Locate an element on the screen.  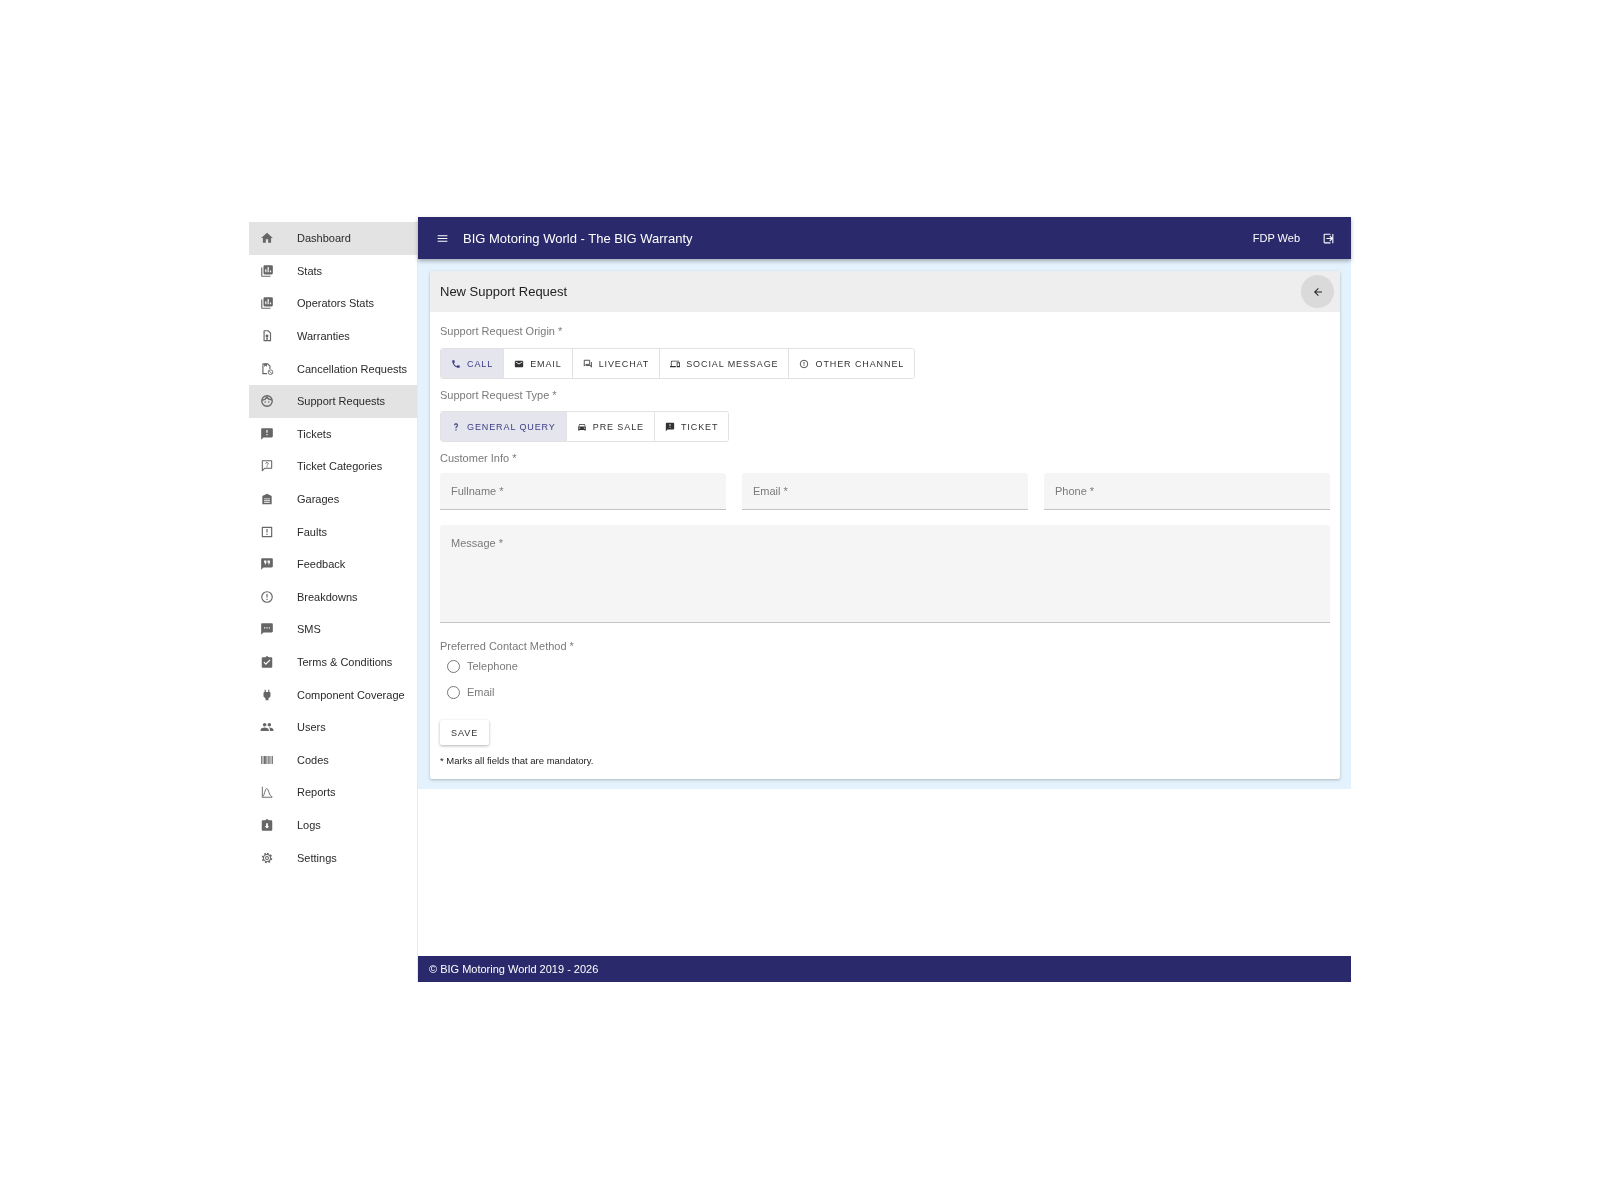
settings-icon is located at coordinates (267, 857).